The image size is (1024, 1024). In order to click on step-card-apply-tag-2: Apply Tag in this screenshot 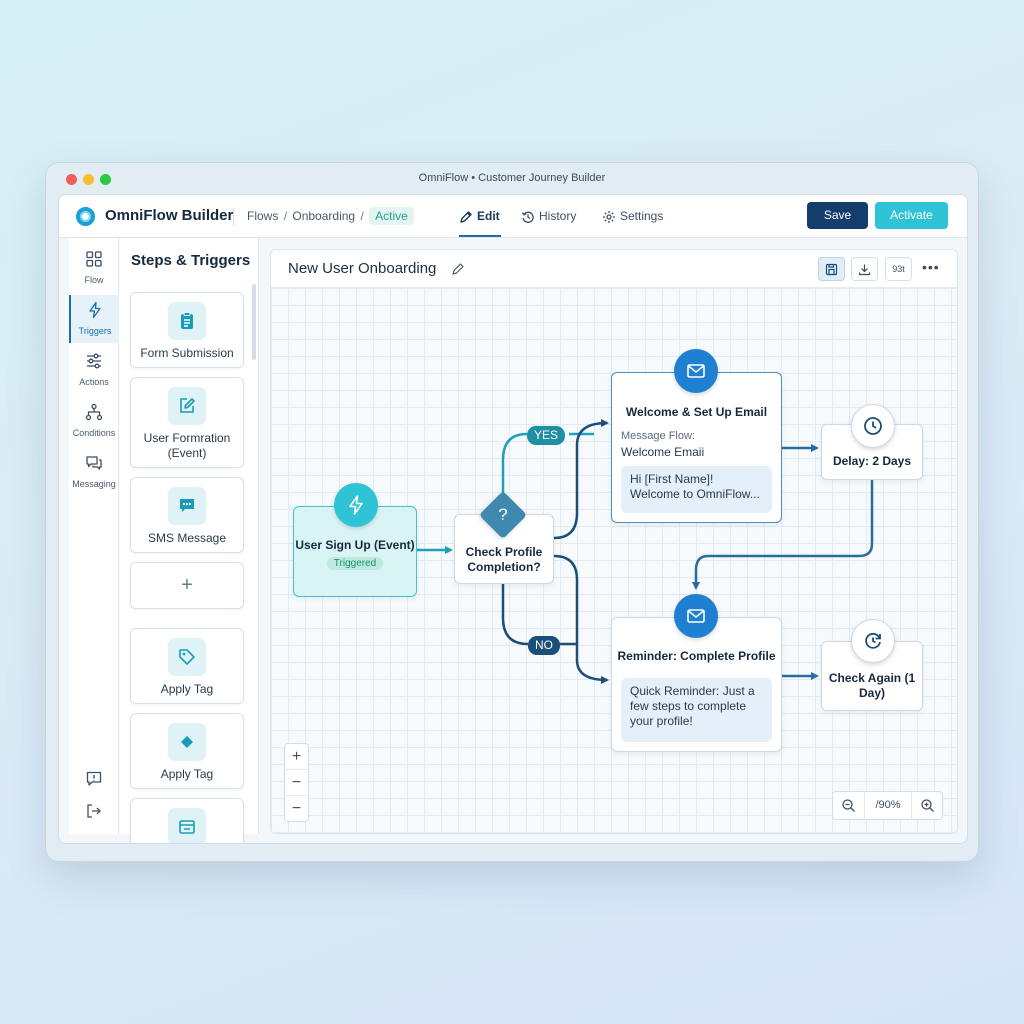, I will do `click(187, 751)`.